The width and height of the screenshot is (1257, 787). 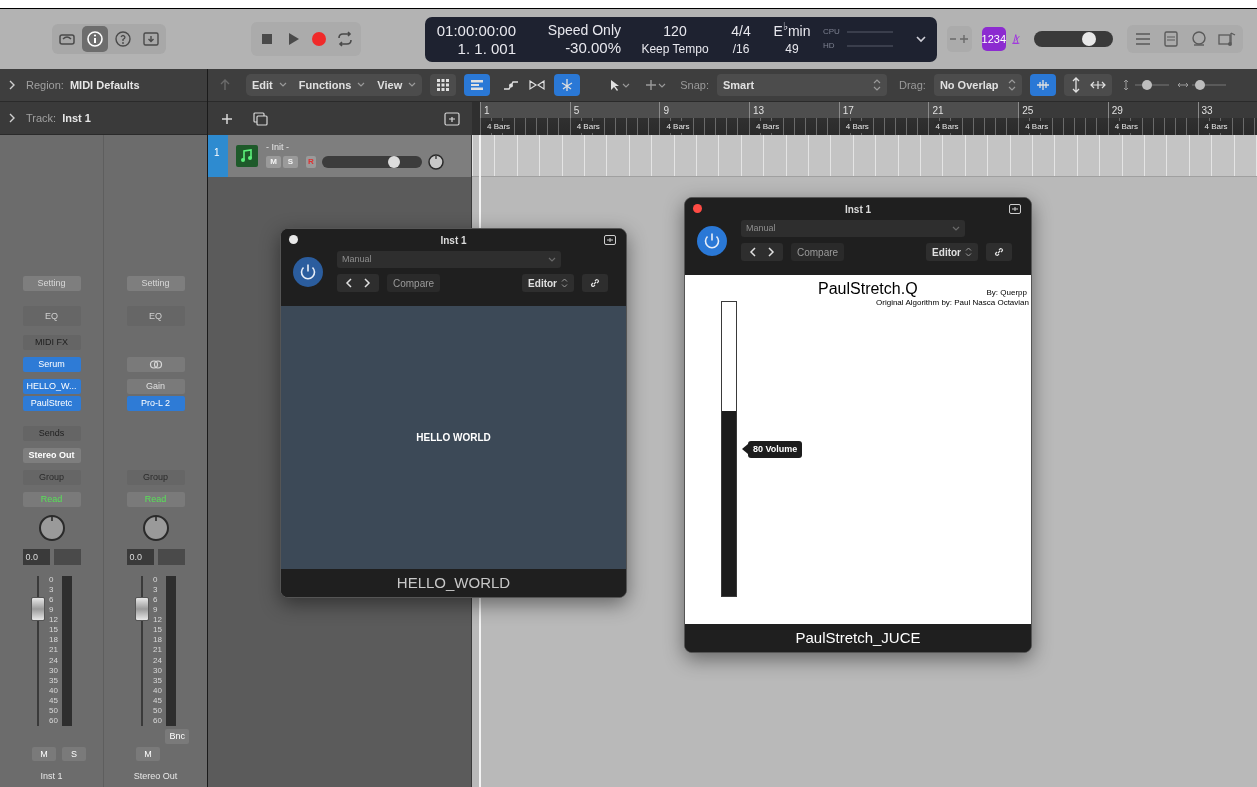 What do you see at coordinates (858, 209) in the screenshot?
I see `window-title: Inst 1` at bounding box center [858, 209].